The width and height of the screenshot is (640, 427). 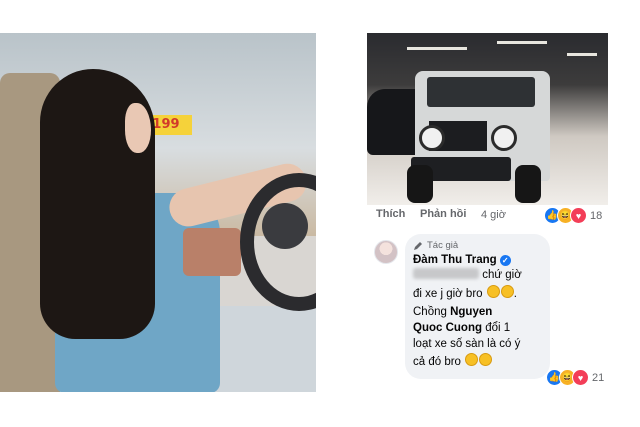 What do you see at coordinates (390, 214) in the screenshot?
I see `like-link: Thích` at bounding box center [390, 214].